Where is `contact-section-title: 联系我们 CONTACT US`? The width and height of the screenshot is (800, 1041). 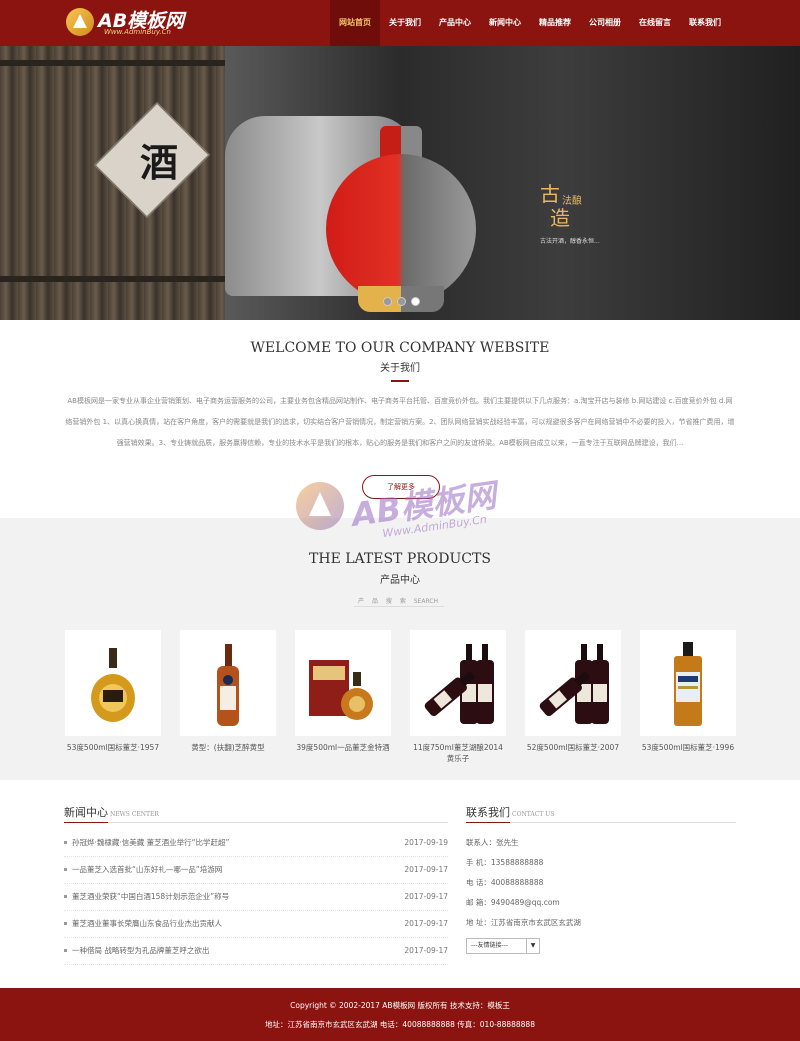
contact-section-title: 联系我们 CONTACT US is located at coordinates (510, 812).